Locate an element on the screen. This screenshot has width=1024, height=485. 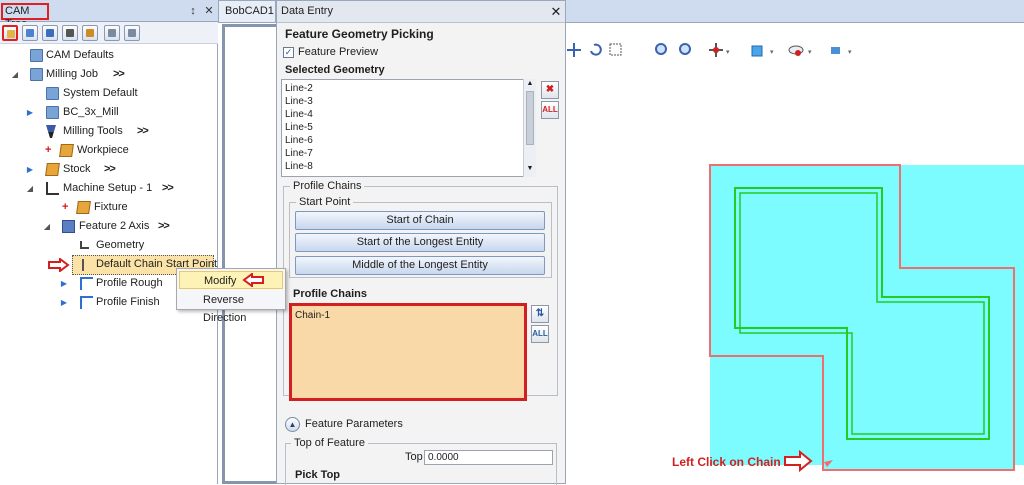
list-scrollbar: ▲ ▼ is located at coordinates (529, 128).